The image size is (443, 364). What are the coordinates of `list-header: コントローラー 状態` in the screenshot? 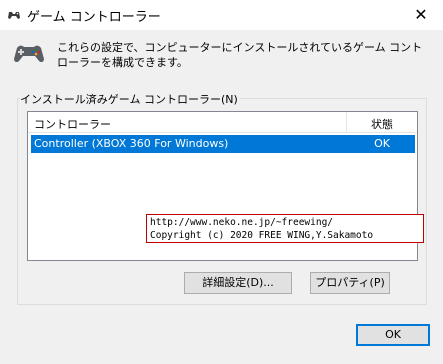 It's located at (222, 122).